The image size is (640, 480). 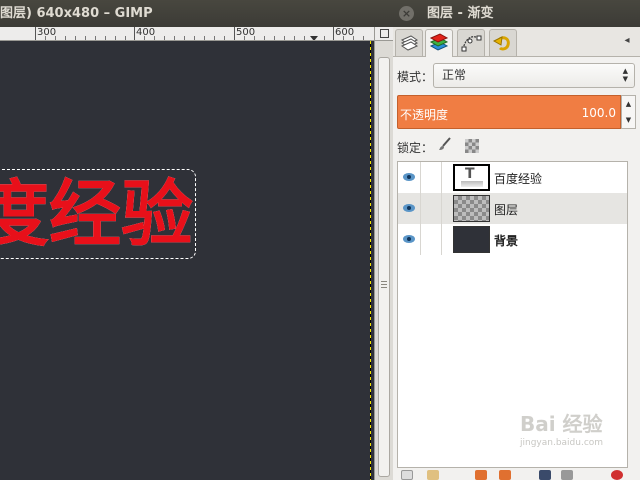 What do you see at coordinates (345, 32) in the screenshot?
I see `ruler-label-600: 600` at bounding box center [345, 32].